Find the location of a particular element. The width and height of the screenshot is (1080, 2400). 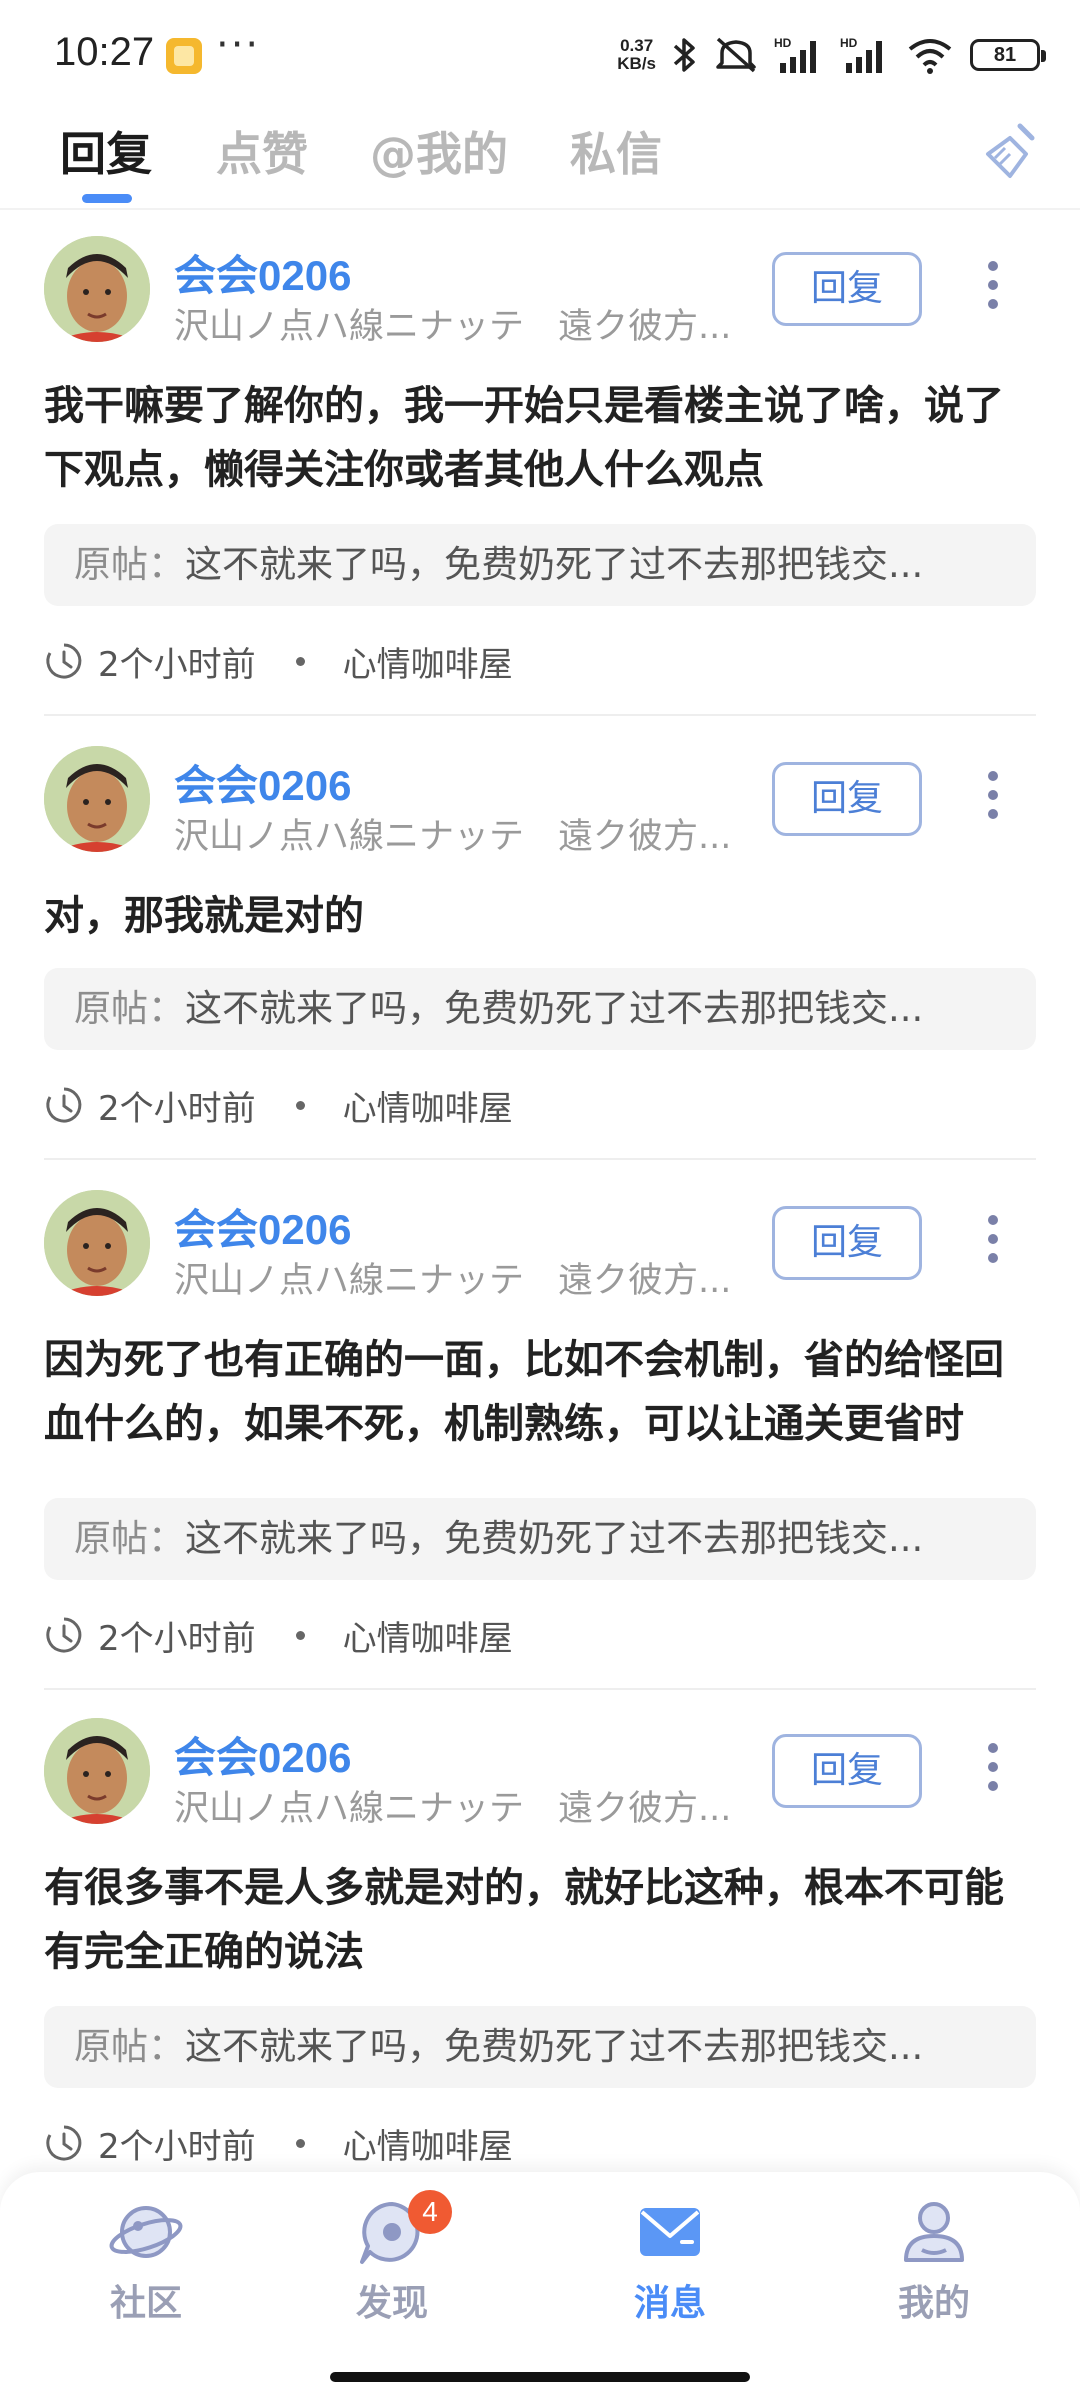

mail-icon is located at coordinates (670, 2232).